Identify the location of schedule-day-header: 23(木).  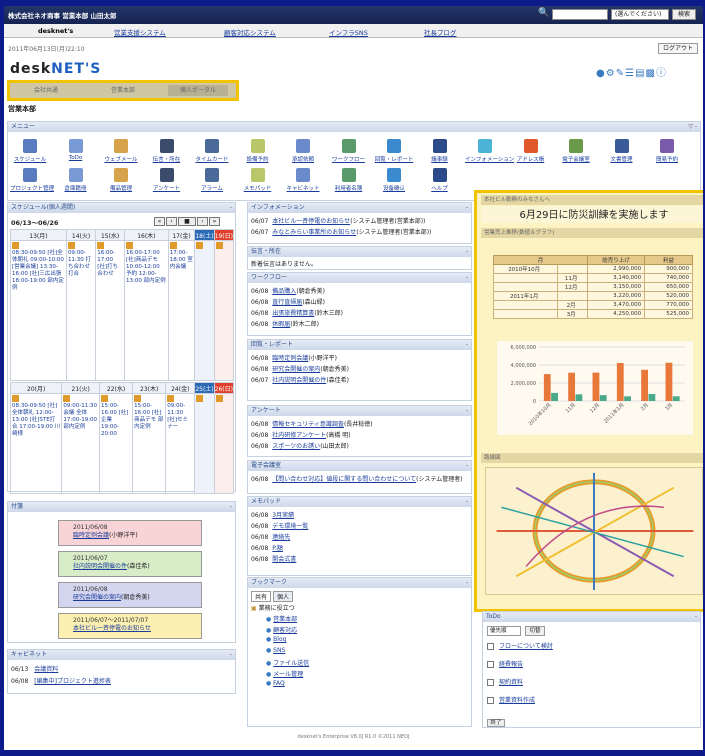
(149, 388).